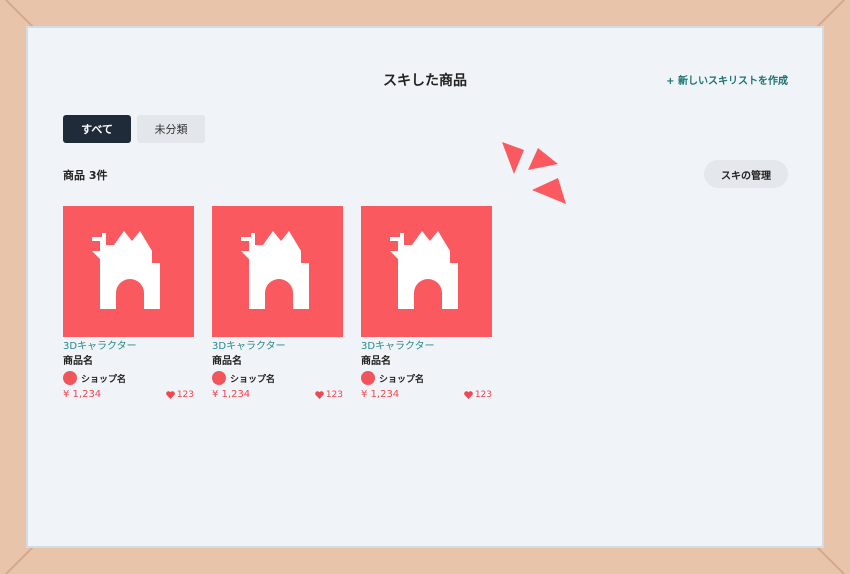 The height and width of the screenshot is (574, 850). I want to click on tab-uncategorized: 未分類, so click(171, 129).